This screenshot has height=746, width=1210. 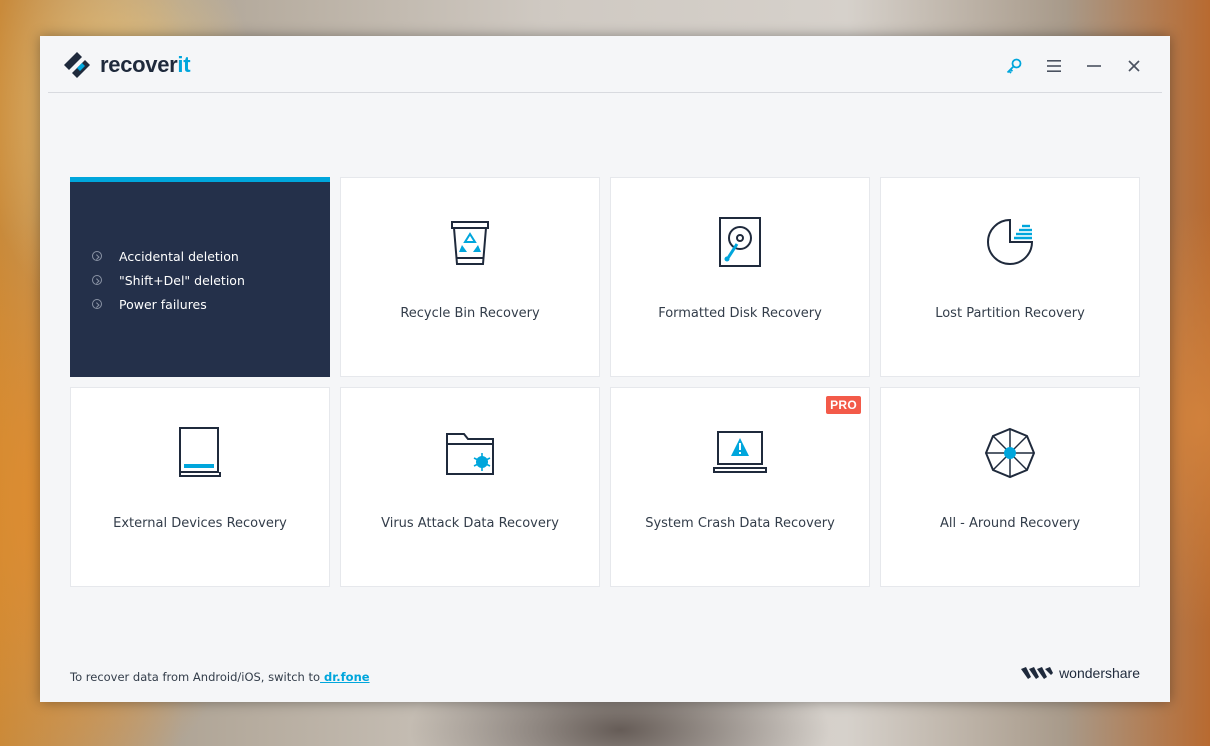 I want to click on card-label: Recycle Bin Recovery, so click(x=470, y=313).